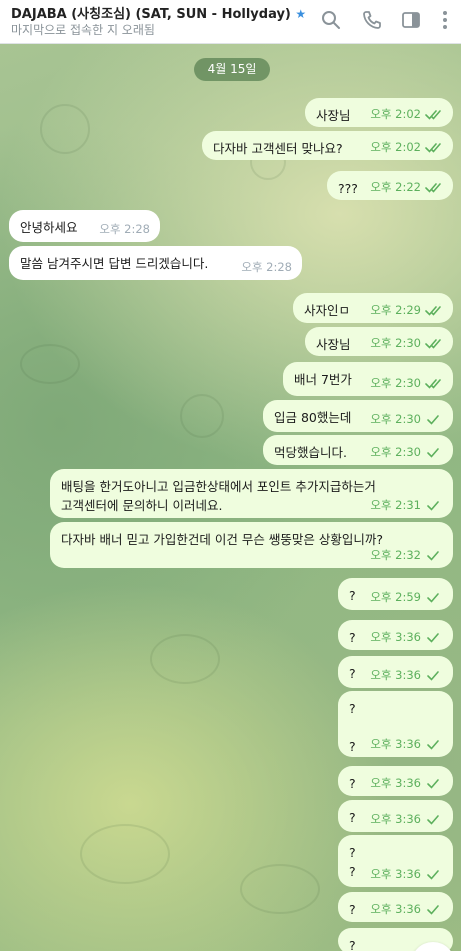  Describe the element at coordinates (358, 416) in the screenshot. I see `outgoing-message: 입금 80했는데 오후 2:30` at that location.